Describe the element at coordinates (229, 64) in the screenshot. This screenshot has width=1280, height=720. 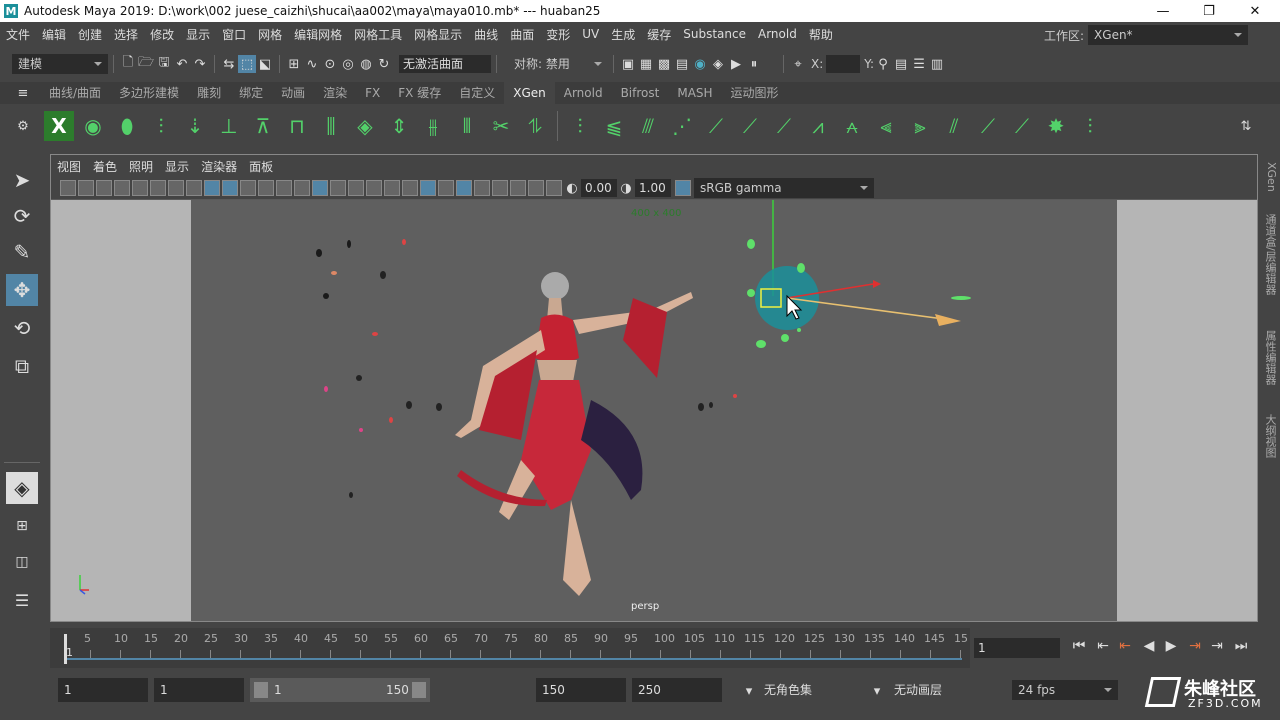
I see `select-hierarchy-icon: ⇆` at that location.